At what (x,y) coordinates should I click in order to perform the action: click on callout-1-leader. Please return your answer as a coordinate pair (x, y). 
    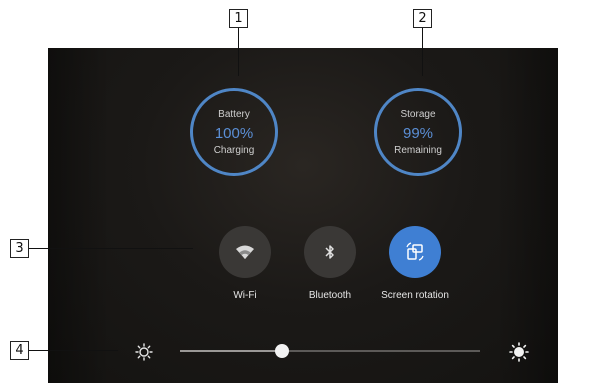
    Looking at the image, I should click on (238, 52).